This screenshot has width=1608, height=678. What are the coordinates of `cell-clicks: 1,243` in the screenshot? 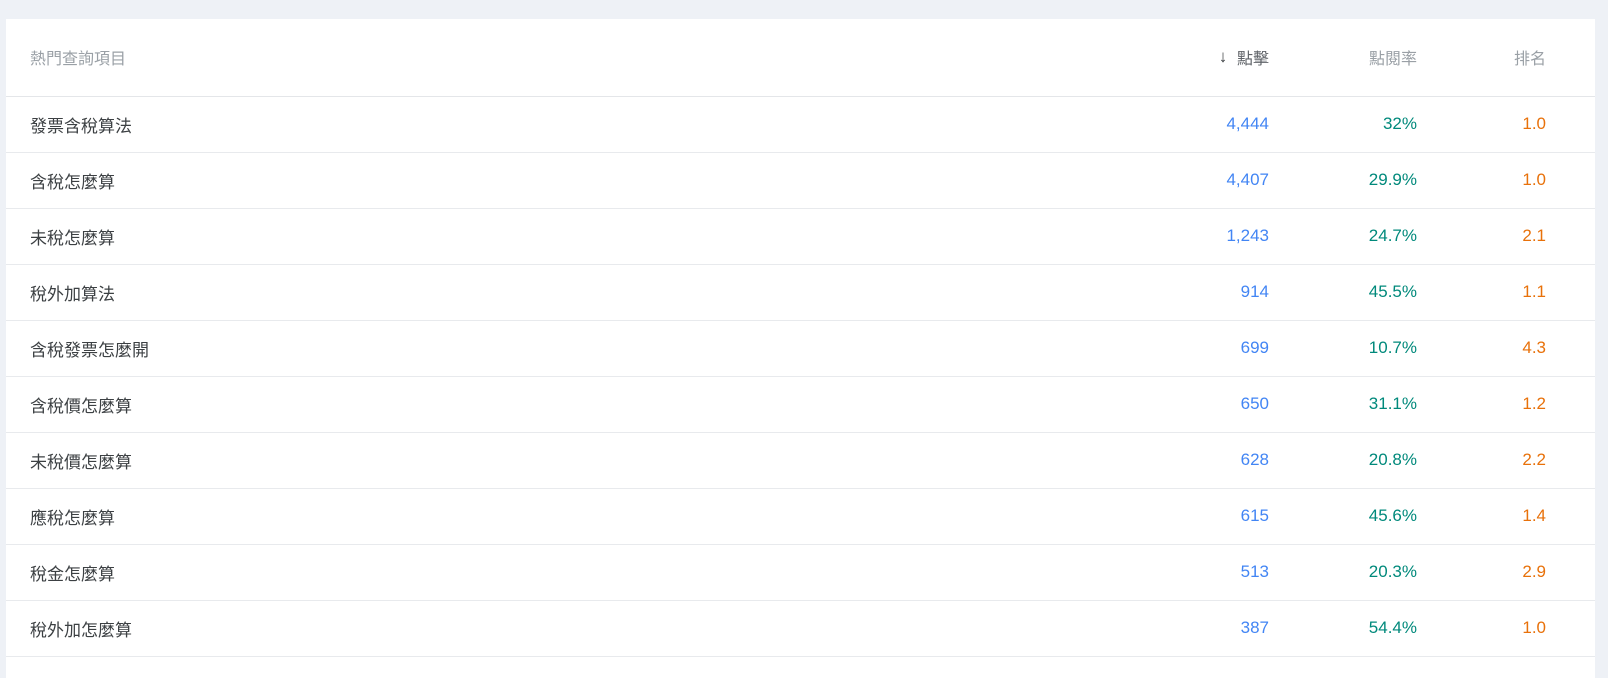 It's located at (1222, 236).